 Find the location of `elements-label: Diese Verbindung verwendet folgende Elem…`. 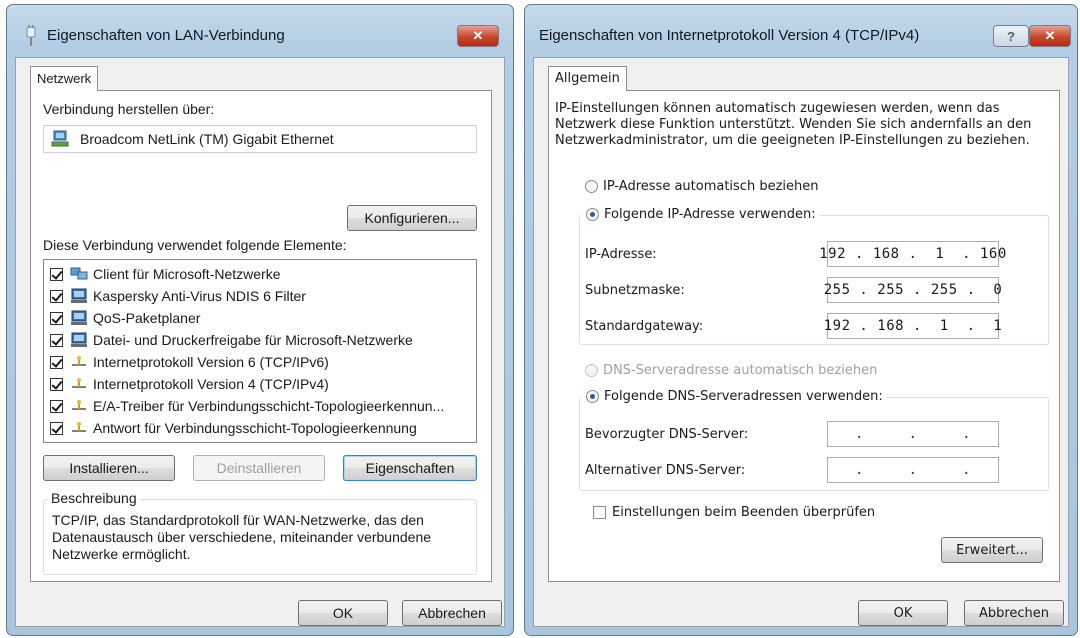

elements-label: Diese Verbindung verwendet folgende Elem… is located at coordinates (195, 245).